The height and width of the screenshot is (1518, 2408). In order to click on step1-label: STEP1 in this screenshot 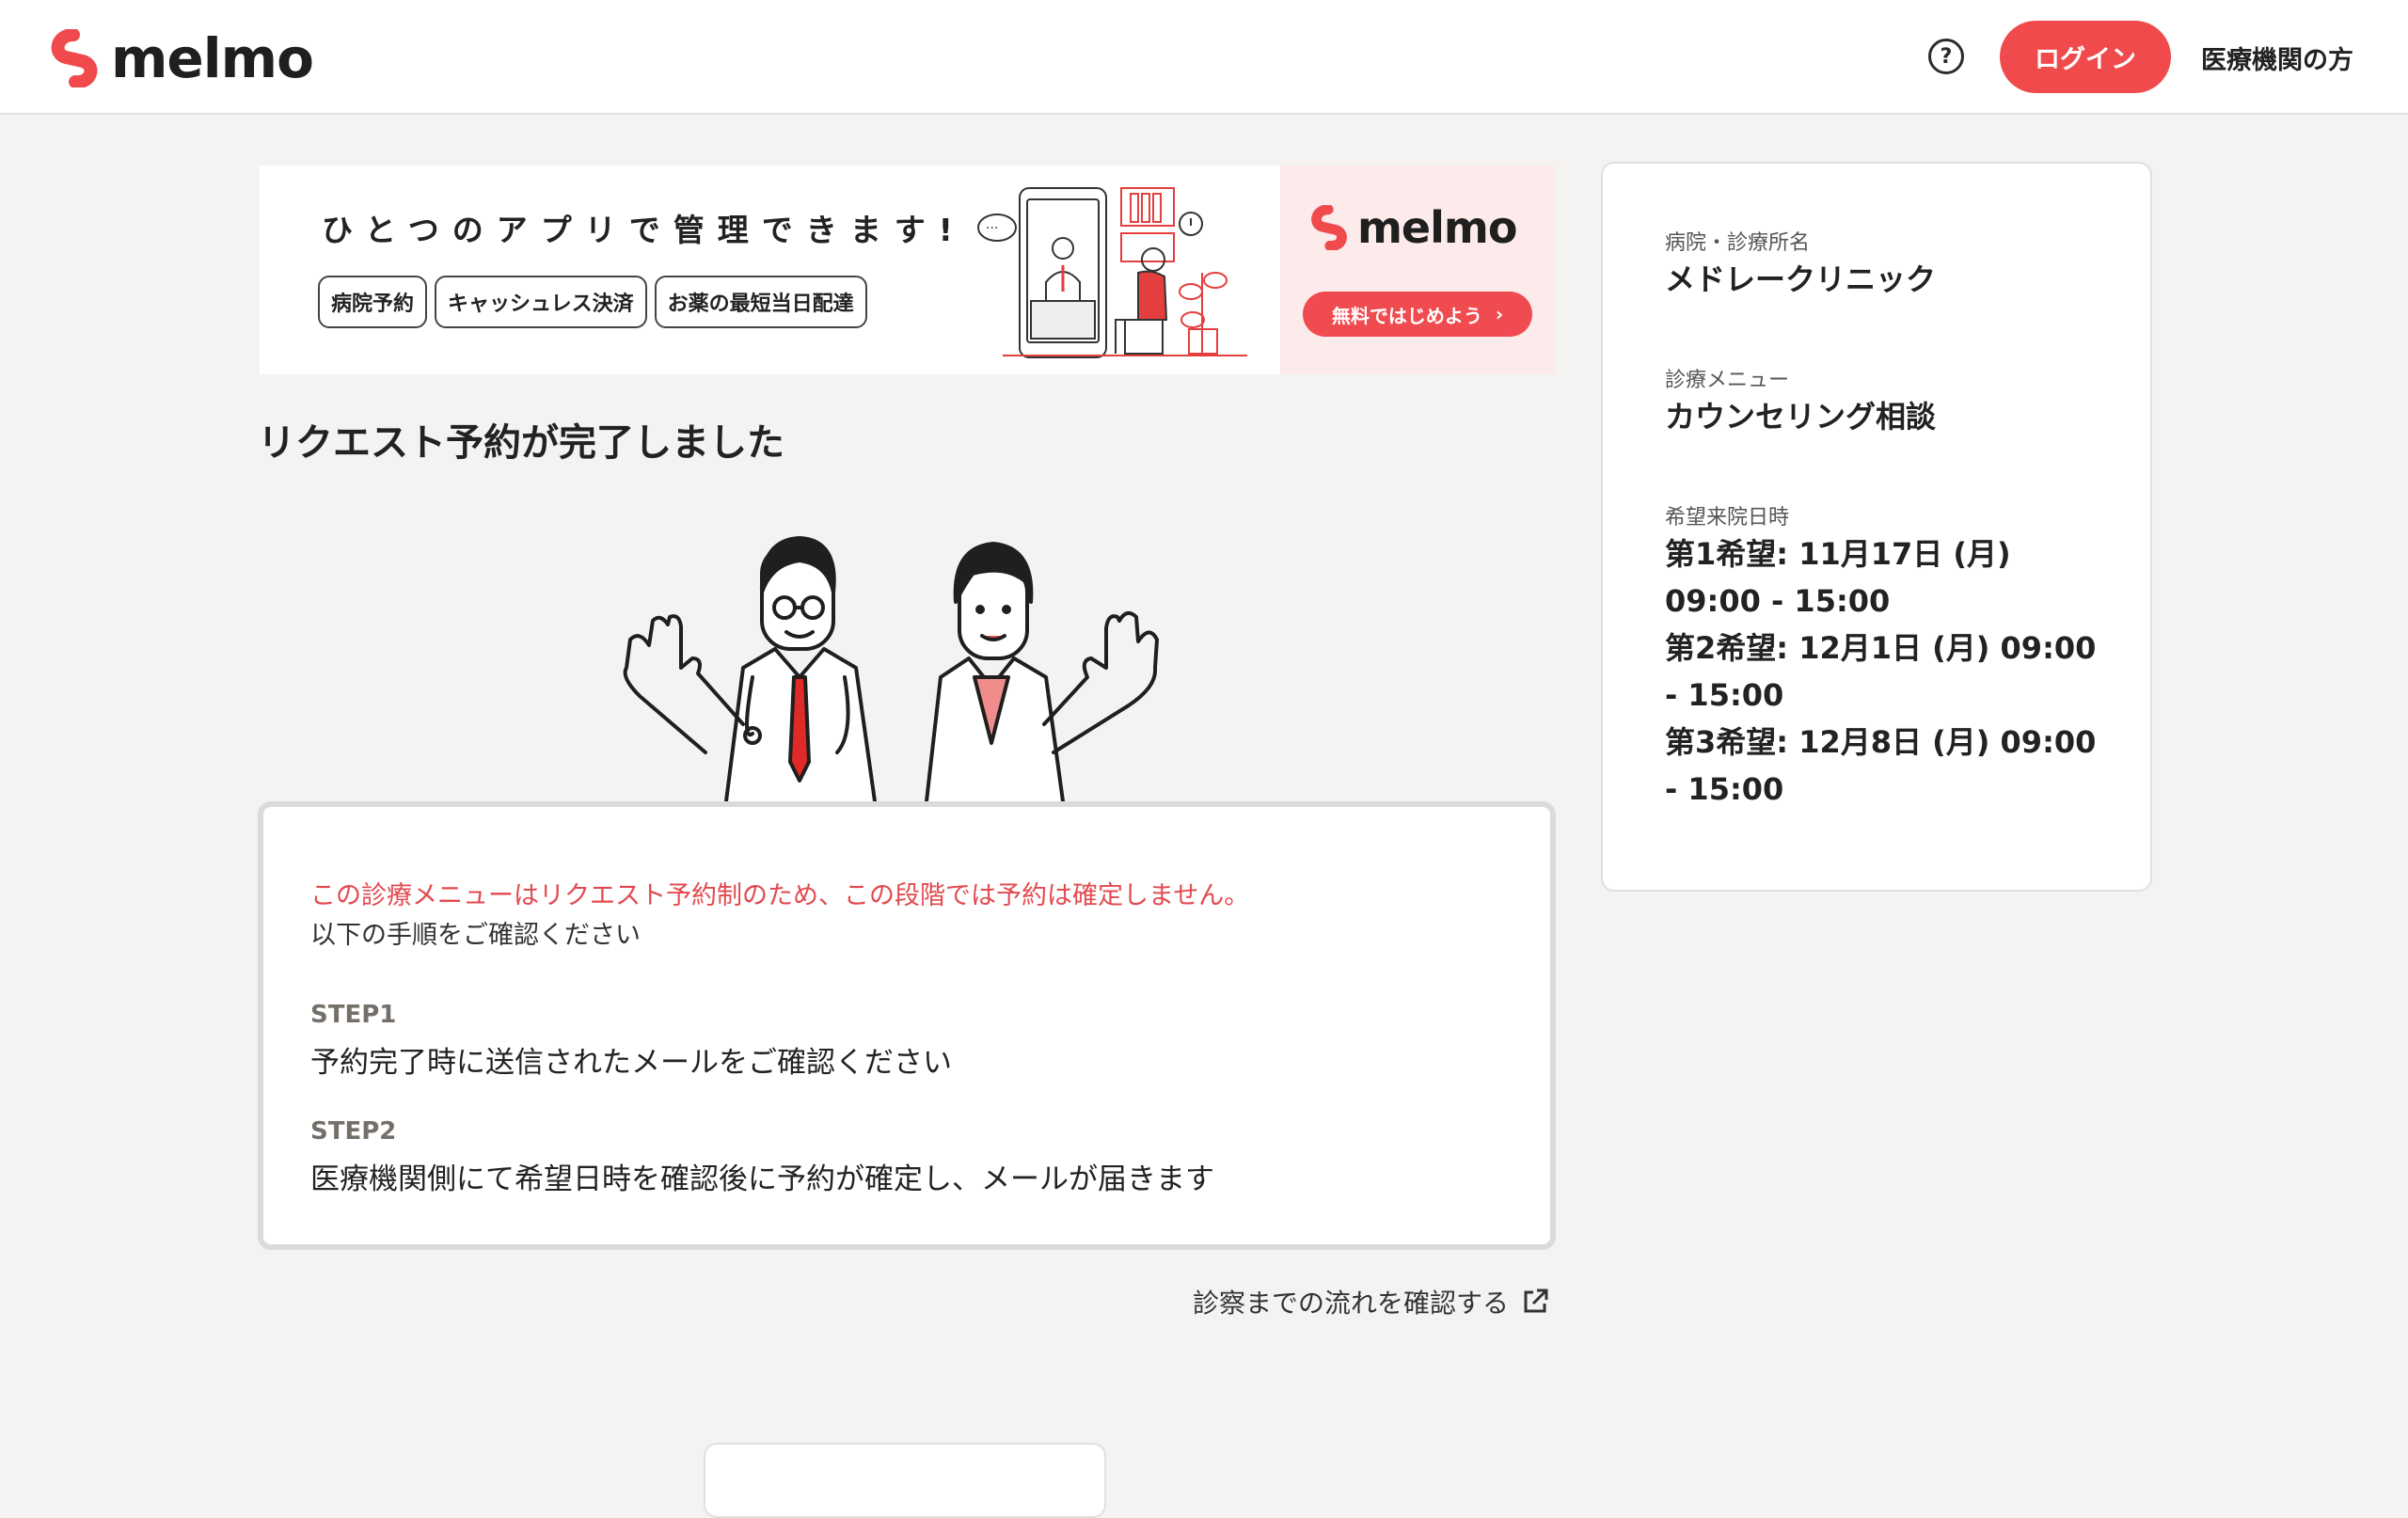, I will do `click(354, 1015)`.